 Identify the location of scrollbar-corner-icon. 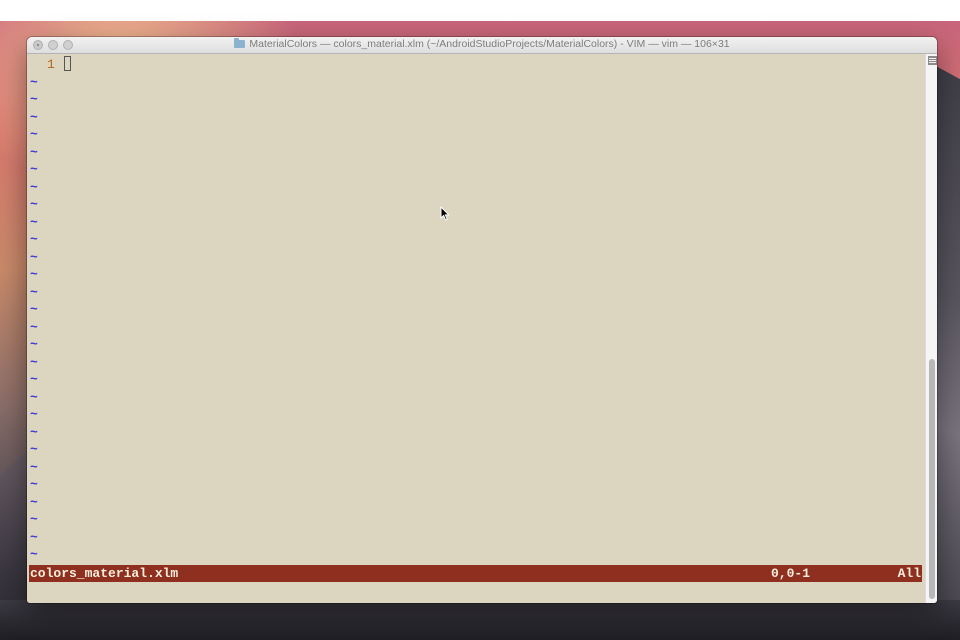
(932, 60).